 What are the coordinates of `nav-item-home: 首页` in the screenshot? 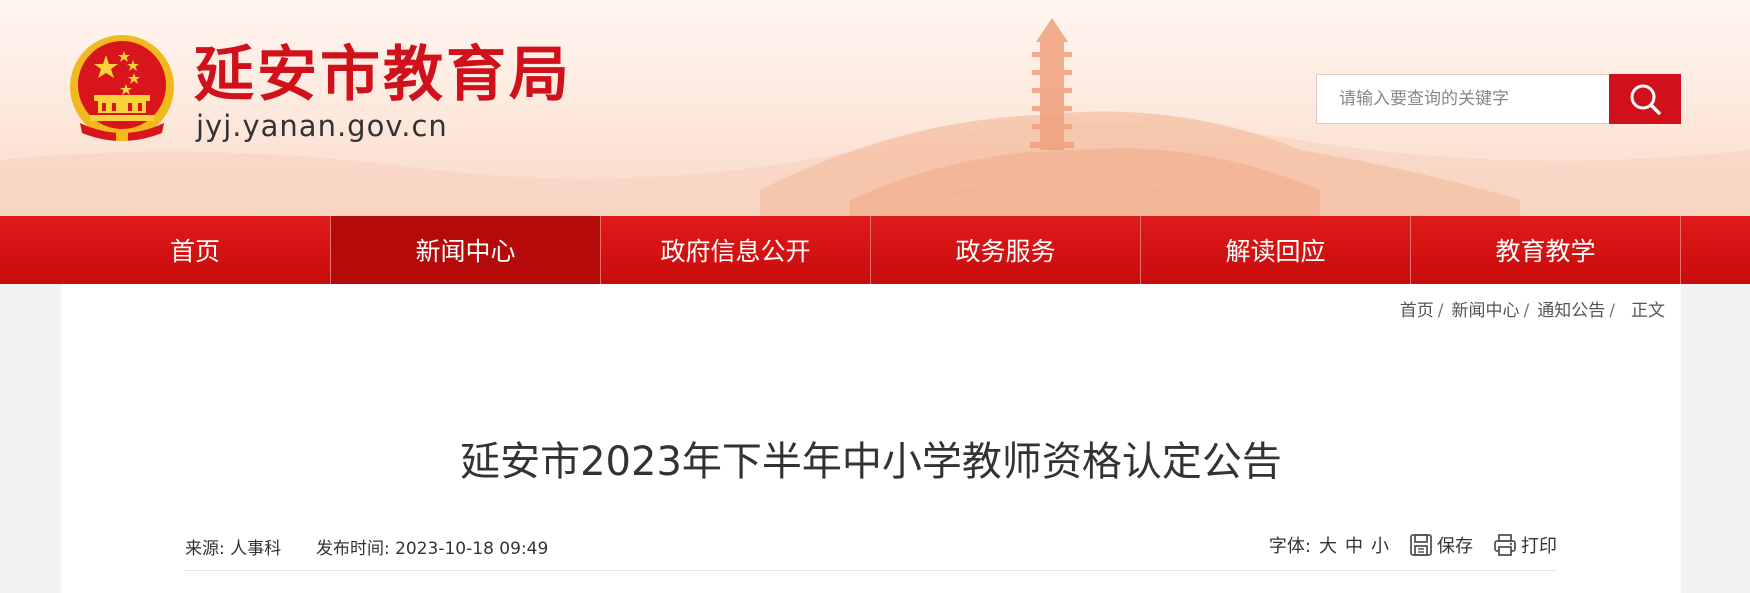 It's located at (195, 250).